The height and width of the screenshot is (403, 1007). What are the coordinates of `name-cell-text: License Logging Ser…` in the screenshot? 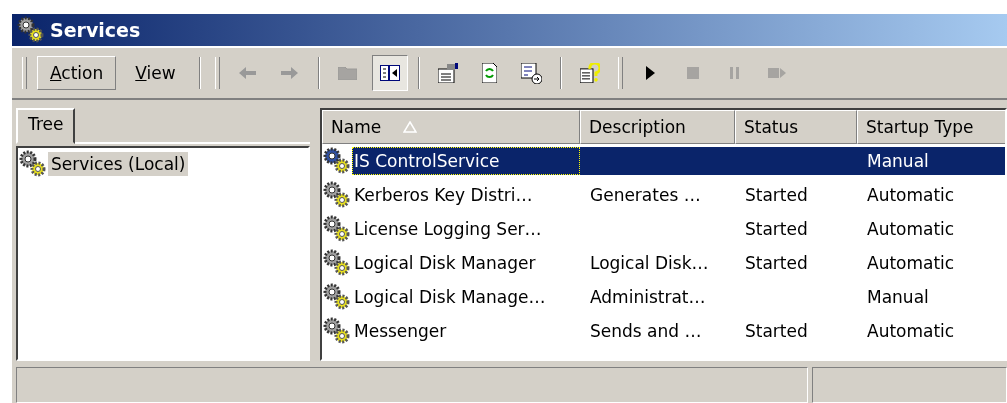 It's located at (448, 229).